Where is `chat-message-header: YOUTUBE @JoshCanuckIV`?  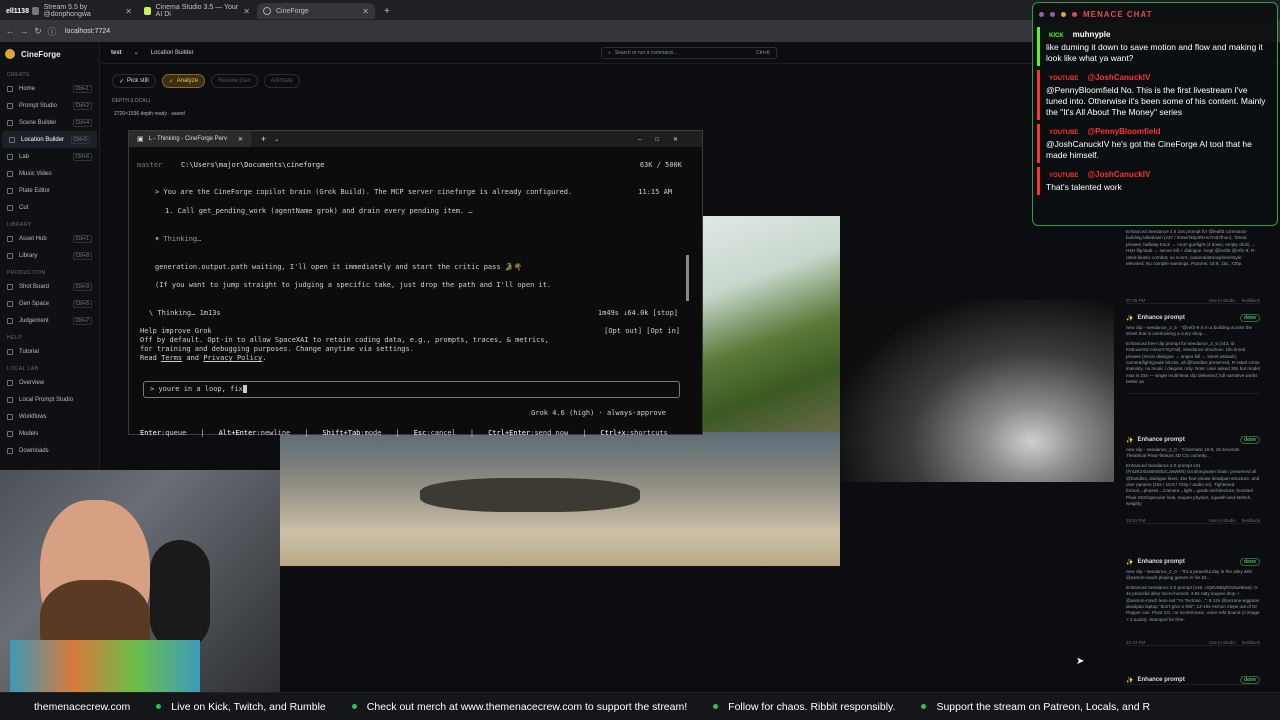 chat-message-header: YOUTUBE @JoshCanuckIV is located at coordinates (1156, 78).